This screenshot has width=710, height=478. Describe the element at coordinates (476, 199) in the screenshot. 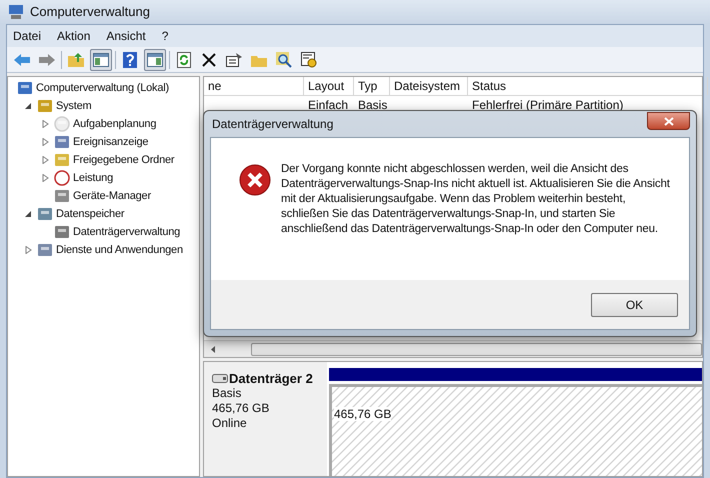

I see `error-message: Der Vorgang konnte nicht abgeschlossen werden, weil die Ansicht des Datenträgerverwaltungs-Snap-Ins nicht aktuell ist. Aktualisieren Sie die Ansicht mit der Aktualisierungsaufgabe. Wenn das Problem weiterhin besteht, schließen Sie das Datenträgerverwaltungs-Snap-In, und starten Sie anschließend das Datenträgerverwaltungs-Snap-In oder den Computer neu.` at that location.